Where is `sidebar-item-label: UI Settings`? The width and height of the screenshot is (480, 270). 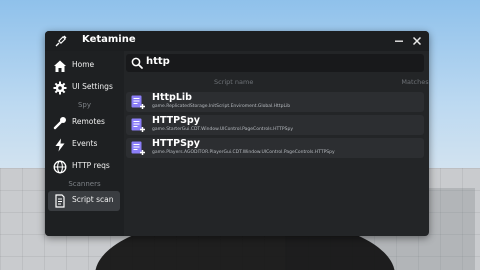
sidebar-item-label: UI Settings is located at coordinates (92, 86).